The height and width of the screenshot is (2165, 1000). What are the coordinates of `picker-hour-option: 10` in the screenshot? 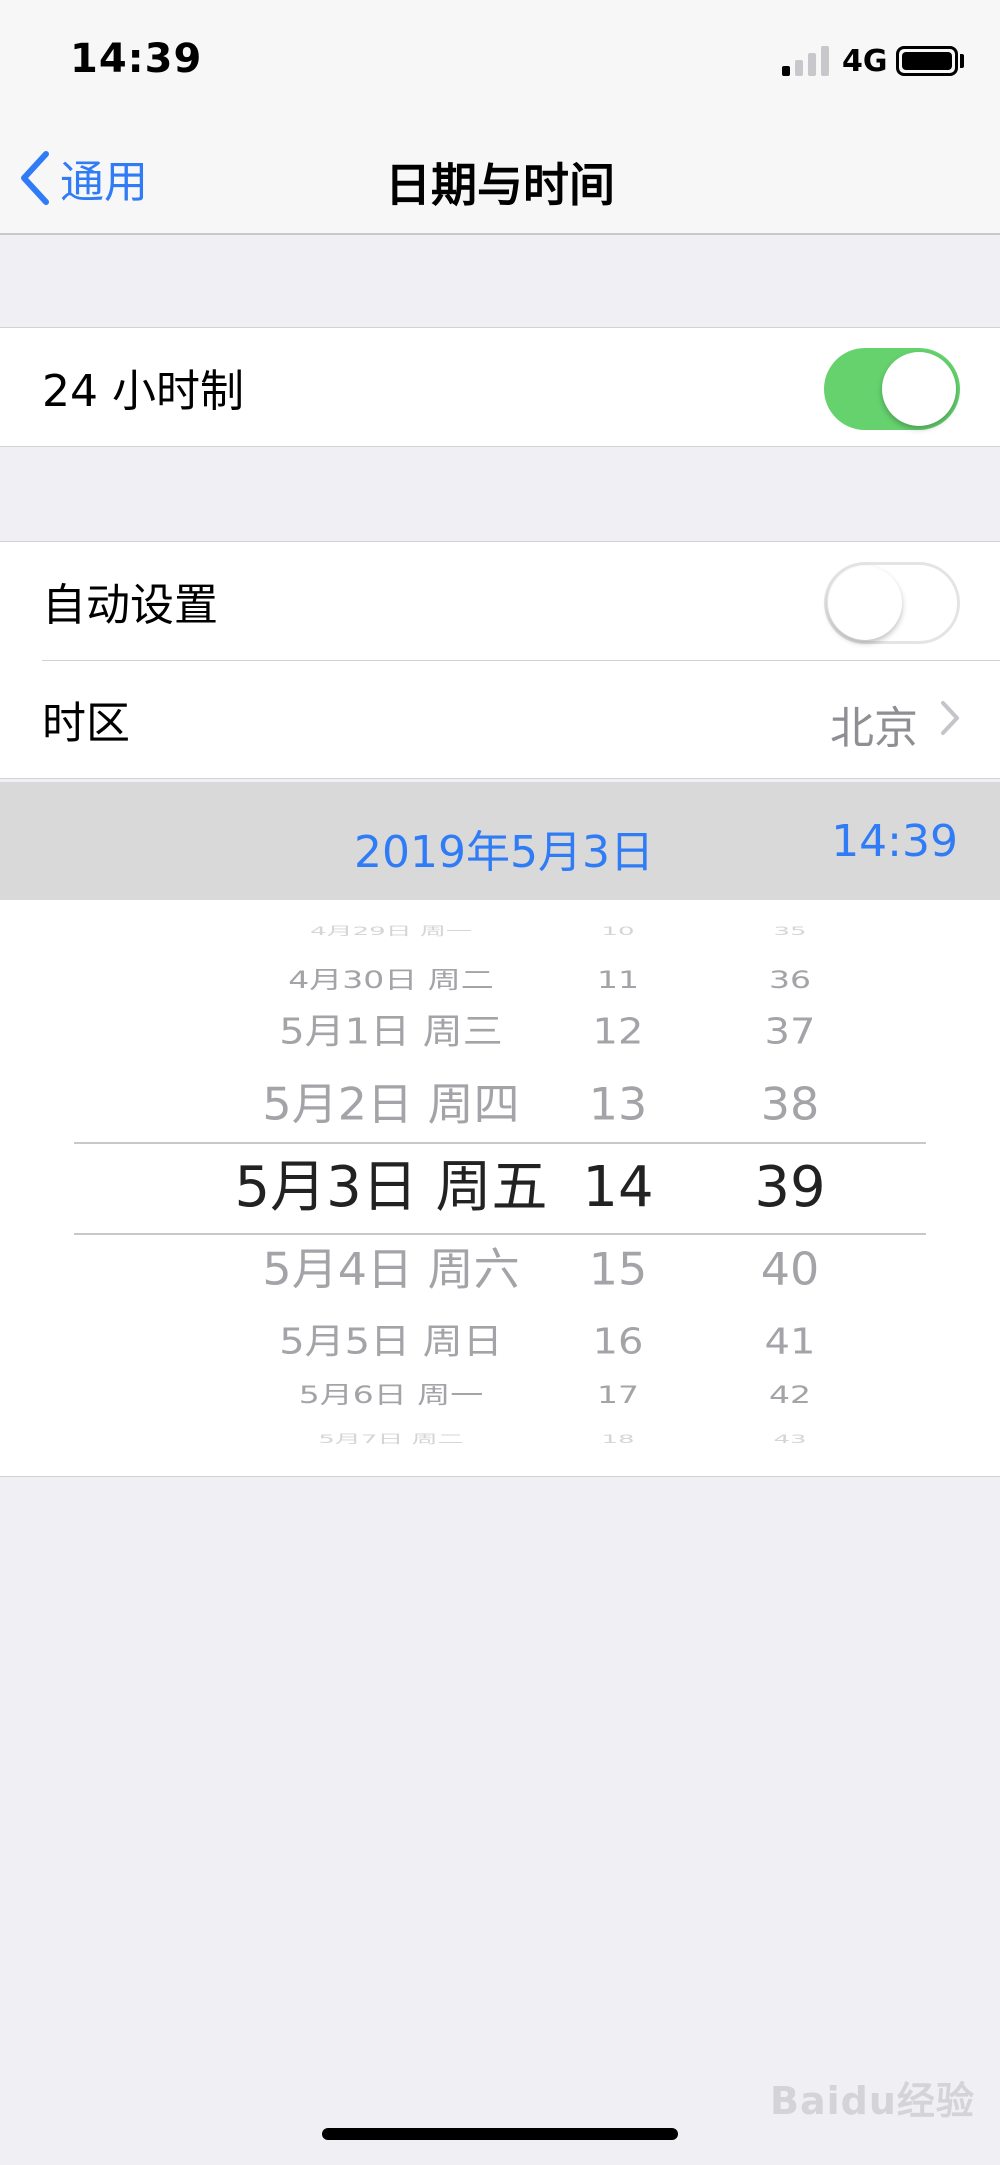 It's located at (618, 932).